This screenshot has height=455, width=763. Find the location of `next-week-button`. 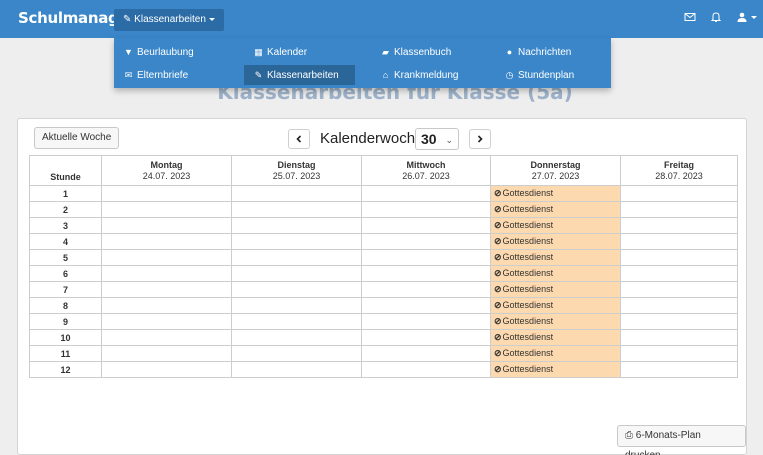

next-week-button is located at coordinates (480, 139).